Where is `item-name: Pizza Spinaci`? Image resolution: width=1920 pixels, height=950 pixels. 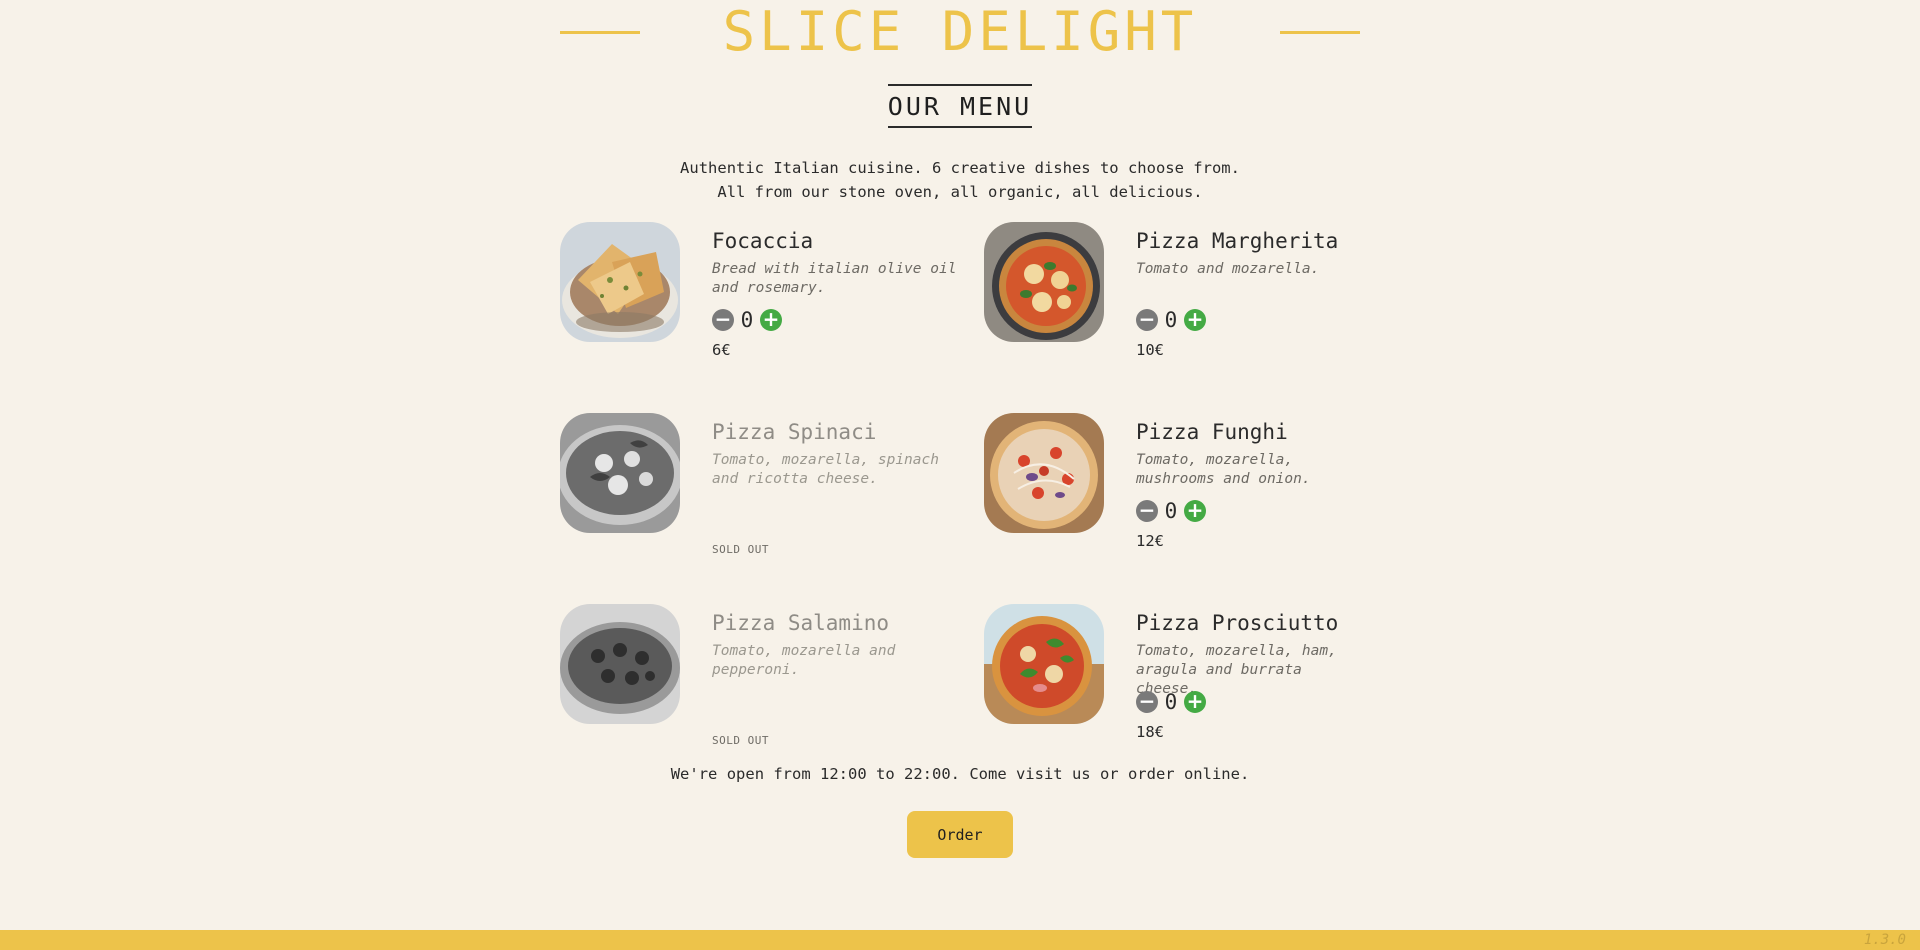
item-name: Pizza Spinaci is located at coordinates (794, 432).